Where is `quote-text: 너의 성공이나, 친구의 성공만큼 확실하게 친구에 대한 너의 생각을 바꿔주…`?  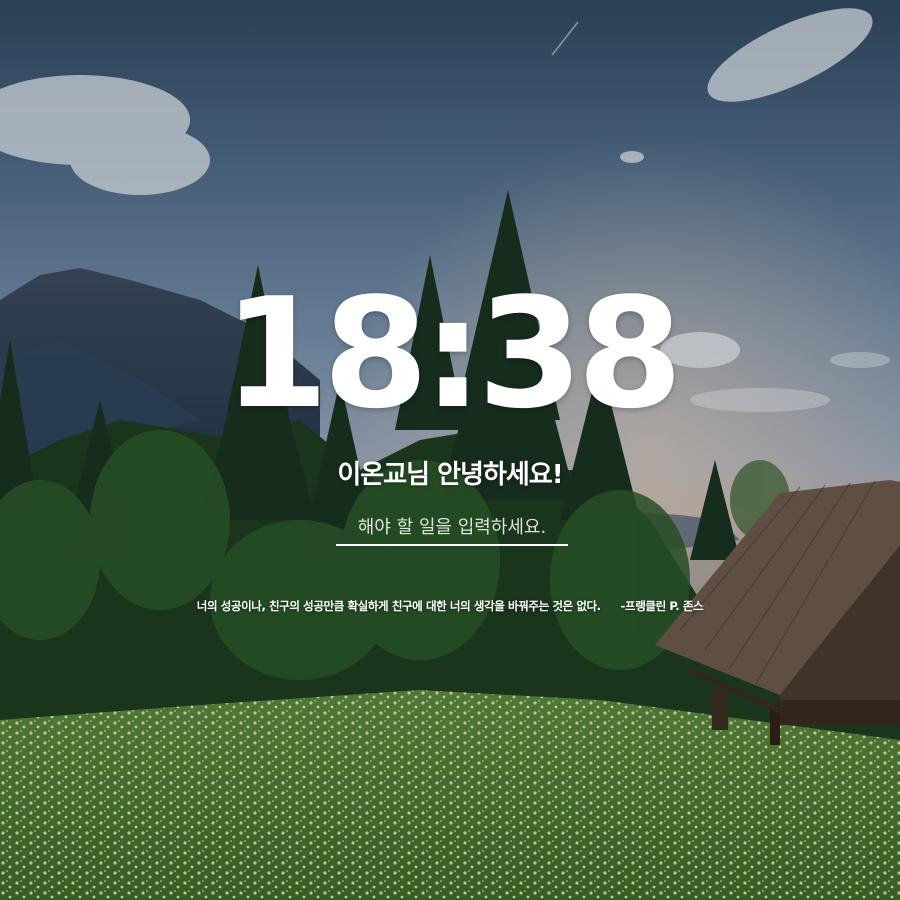 quote-text: 너의 성공이나, 친구의 성공만큼 확실하게 친구에 대한 너의 생각을 바꿔주… is located at coordinates (398, 606).